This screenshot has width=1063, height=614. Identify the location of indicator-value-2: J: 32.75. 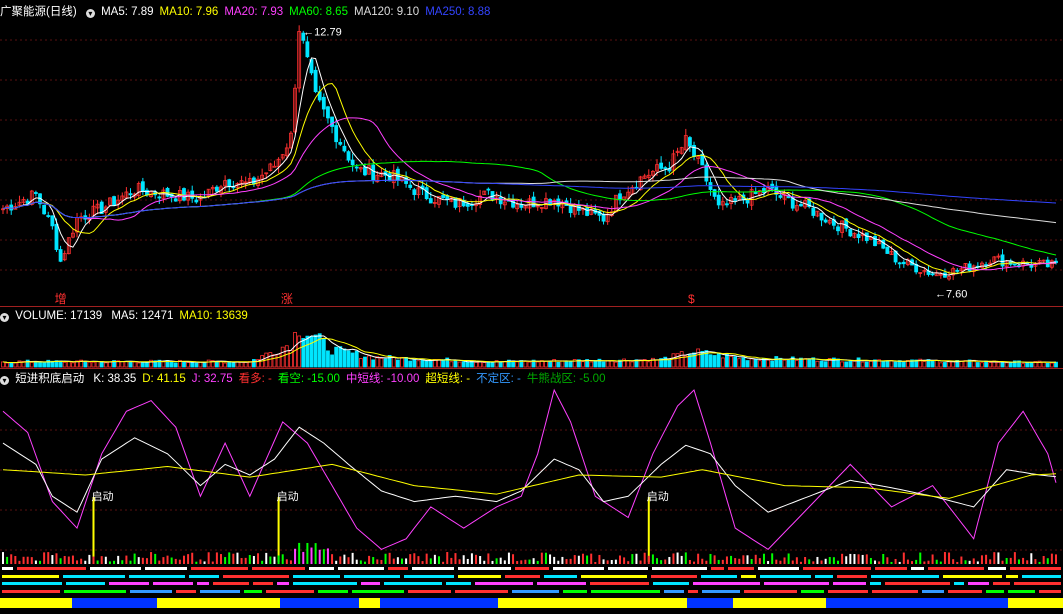
(212, 379).